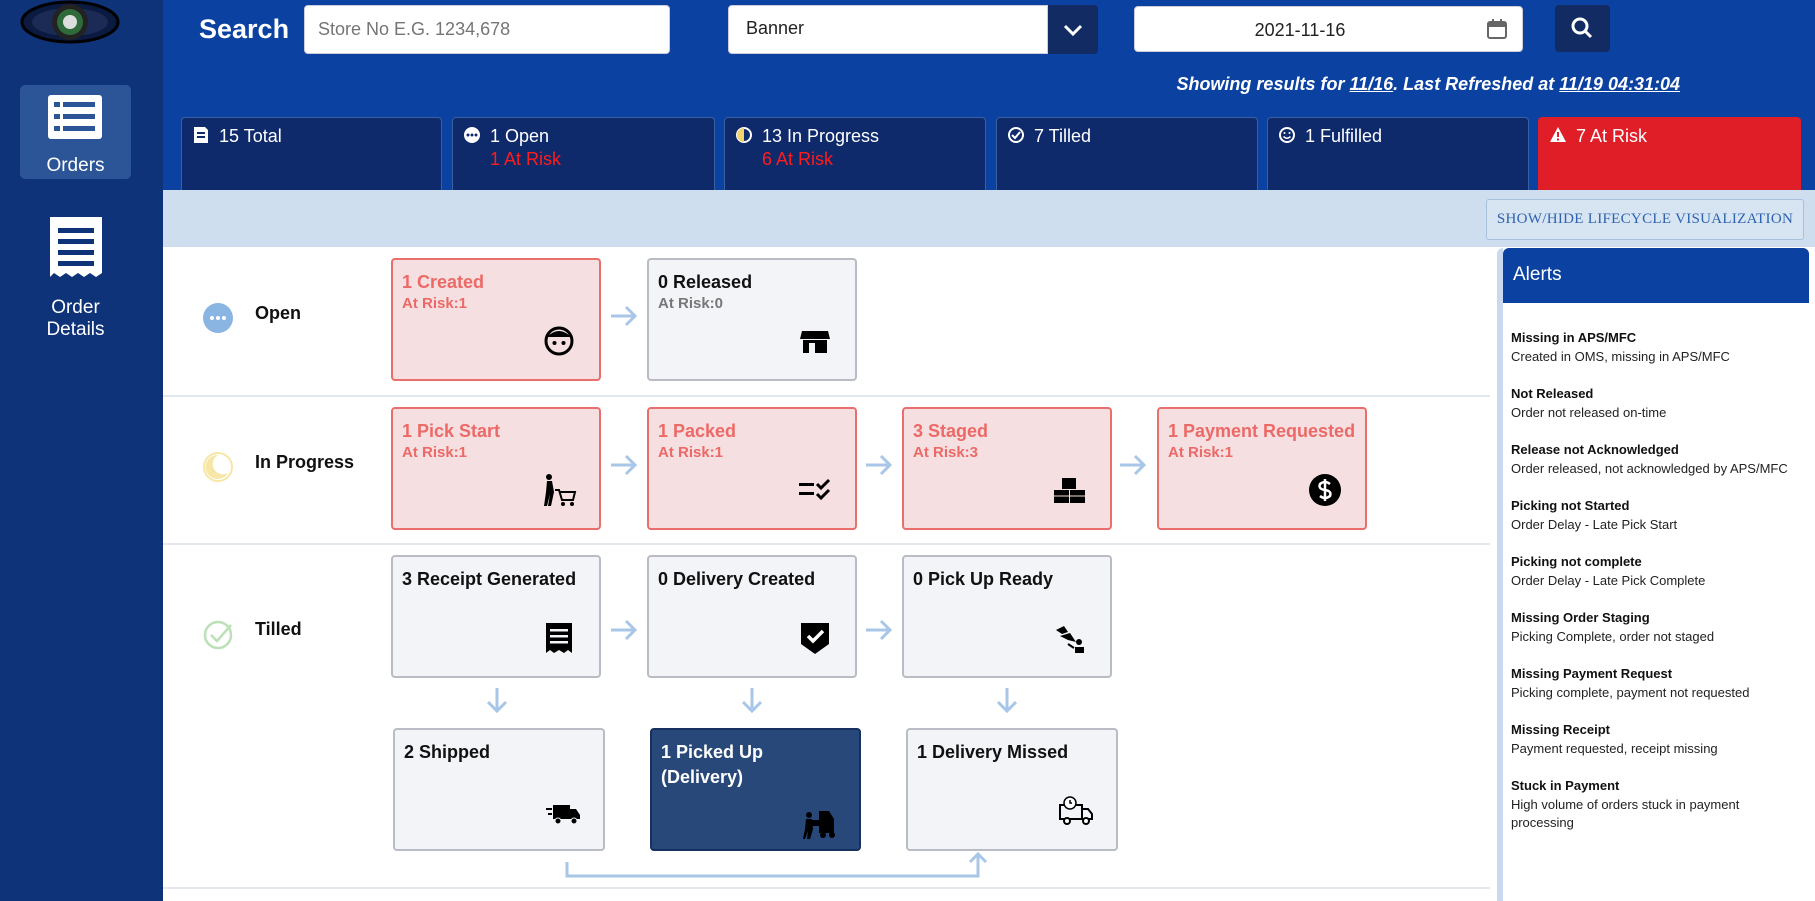  Describe the element at coordinates (435, 303) in the screenshot. I see `box-risk: At Risk:1` at that location.